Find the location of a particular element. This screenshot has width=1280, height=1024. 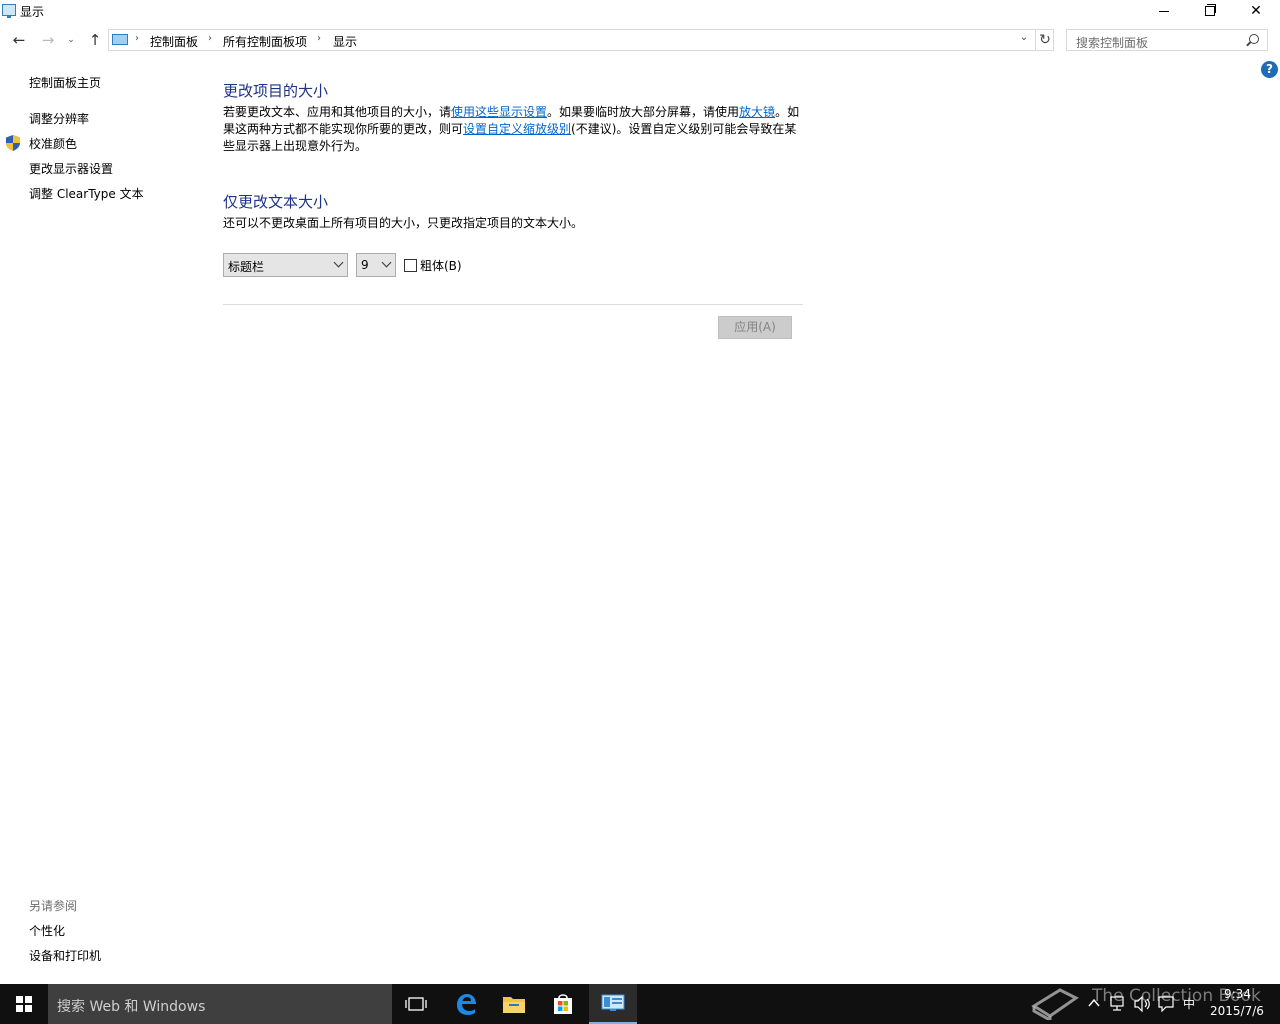

breadcrumb-all-items: 所有控制面板项 is located at coordinates (265, 41).